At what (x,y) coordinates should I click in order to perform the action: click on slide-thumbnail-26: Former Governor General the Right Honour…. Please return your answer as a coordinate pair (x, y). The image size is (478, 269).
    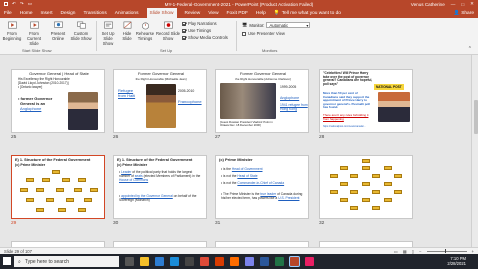
    Looking at the image, I should click on (160, 101).